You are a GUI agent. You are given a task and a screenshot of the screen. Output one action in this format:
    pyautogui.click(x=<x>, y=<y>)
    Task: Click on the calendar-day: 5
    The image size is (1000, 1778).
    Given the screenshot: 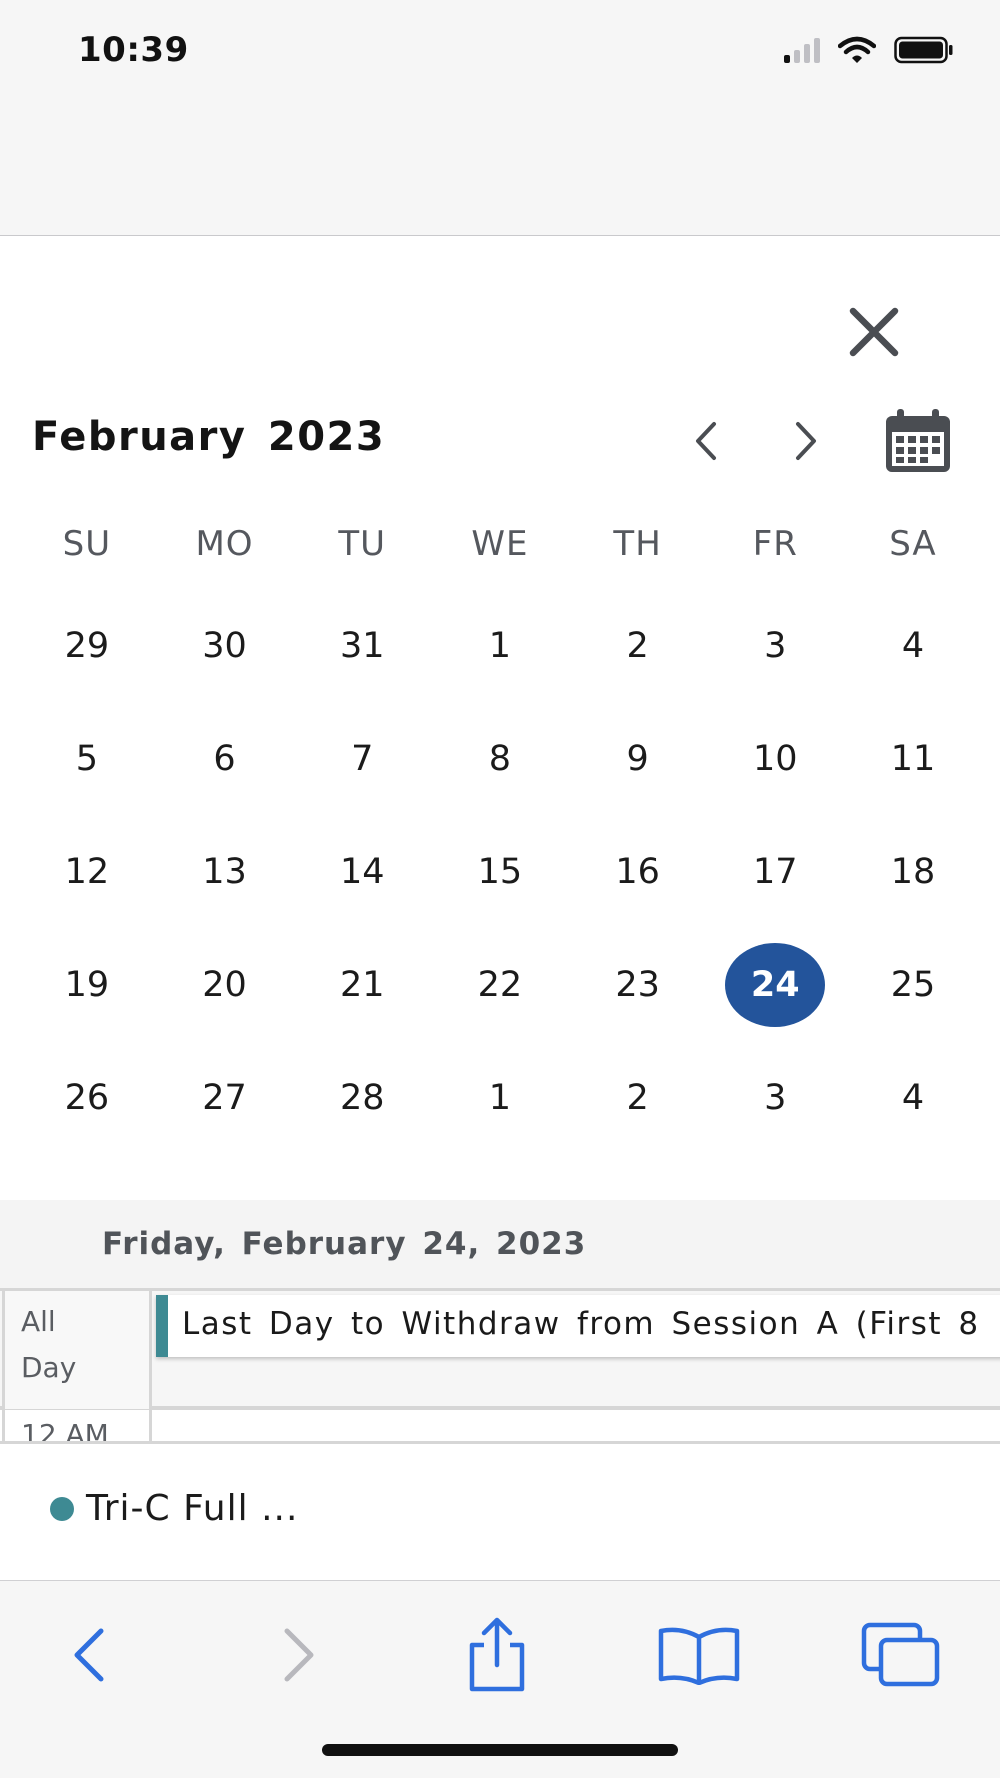 What is the action you would take?
    pyautogui.click(x=87, y=773)
    